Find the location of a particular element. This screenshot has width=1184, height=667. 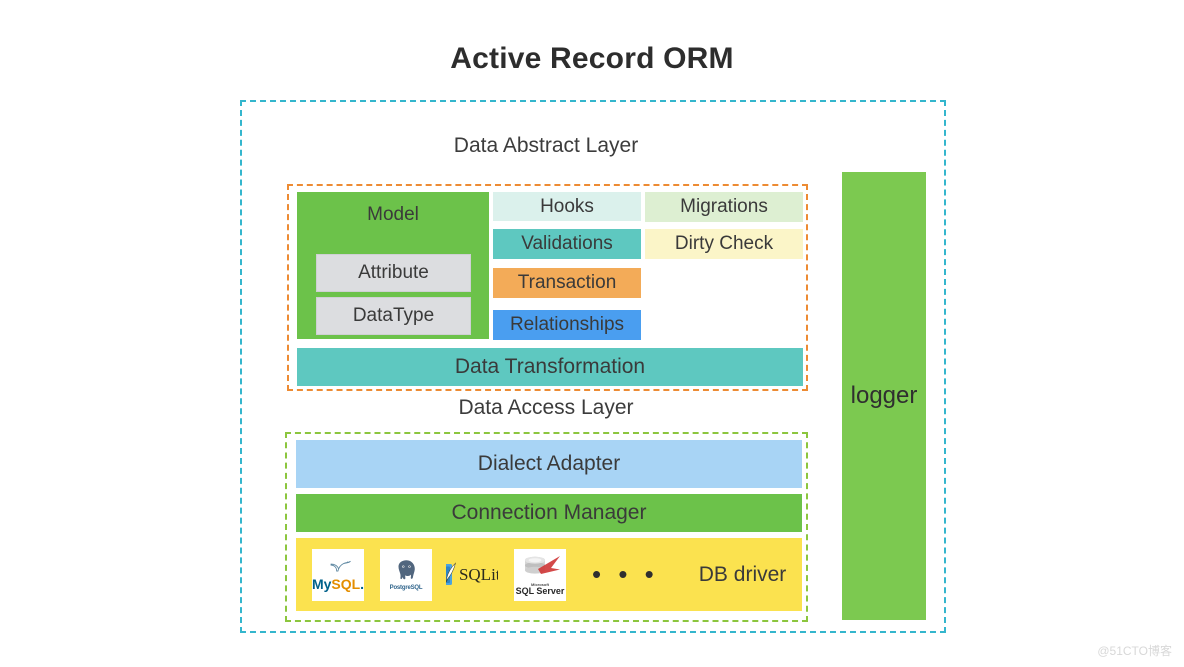

logger-block: logger is located at coordinates (884, 396).